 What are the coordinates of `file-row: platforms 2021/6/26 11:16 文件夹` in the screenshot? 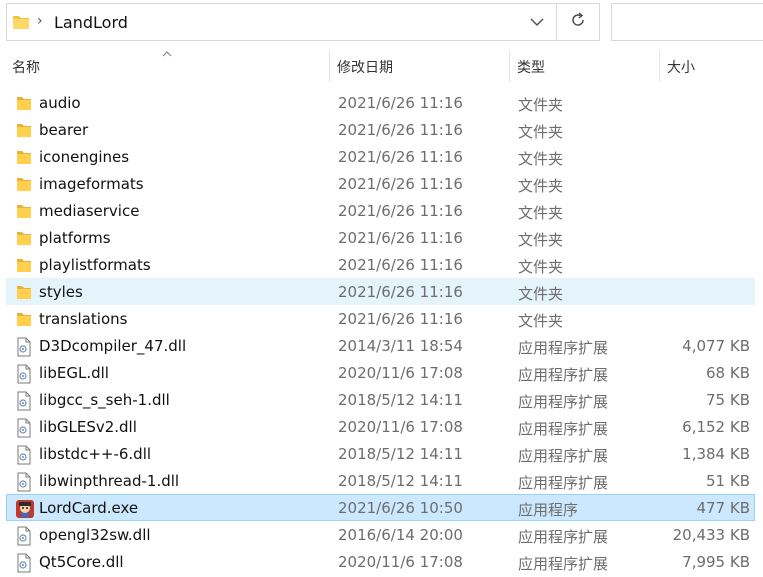 It's located at (380, 237).